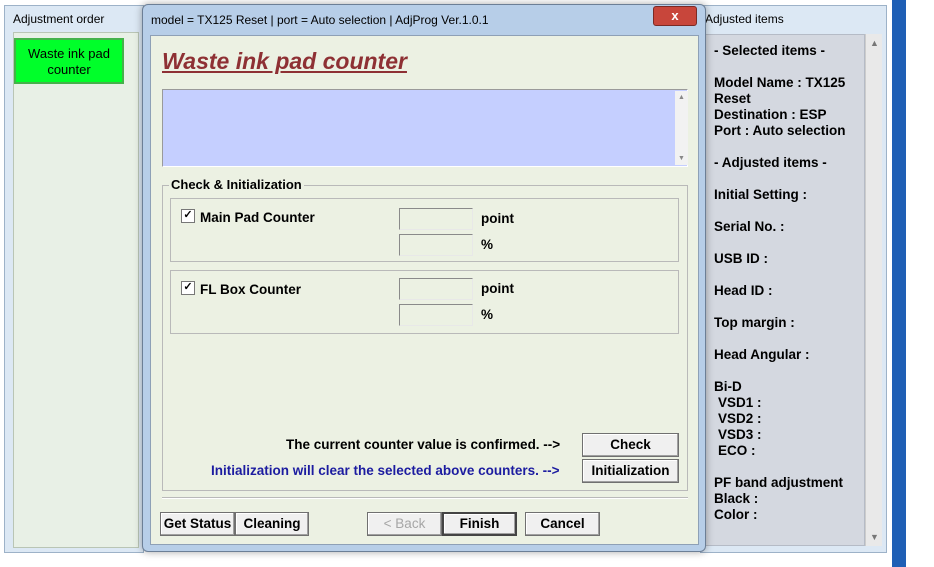  Describe the element at coordinates (272, 524) in the screenshot. I see `cleaning-button: Cleaning` at that location.